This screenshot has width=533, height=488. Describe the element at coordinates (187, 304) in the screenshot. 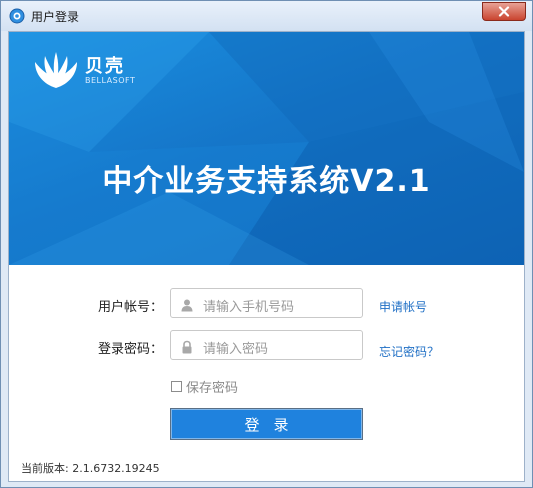

I see `user-icon` at that location.